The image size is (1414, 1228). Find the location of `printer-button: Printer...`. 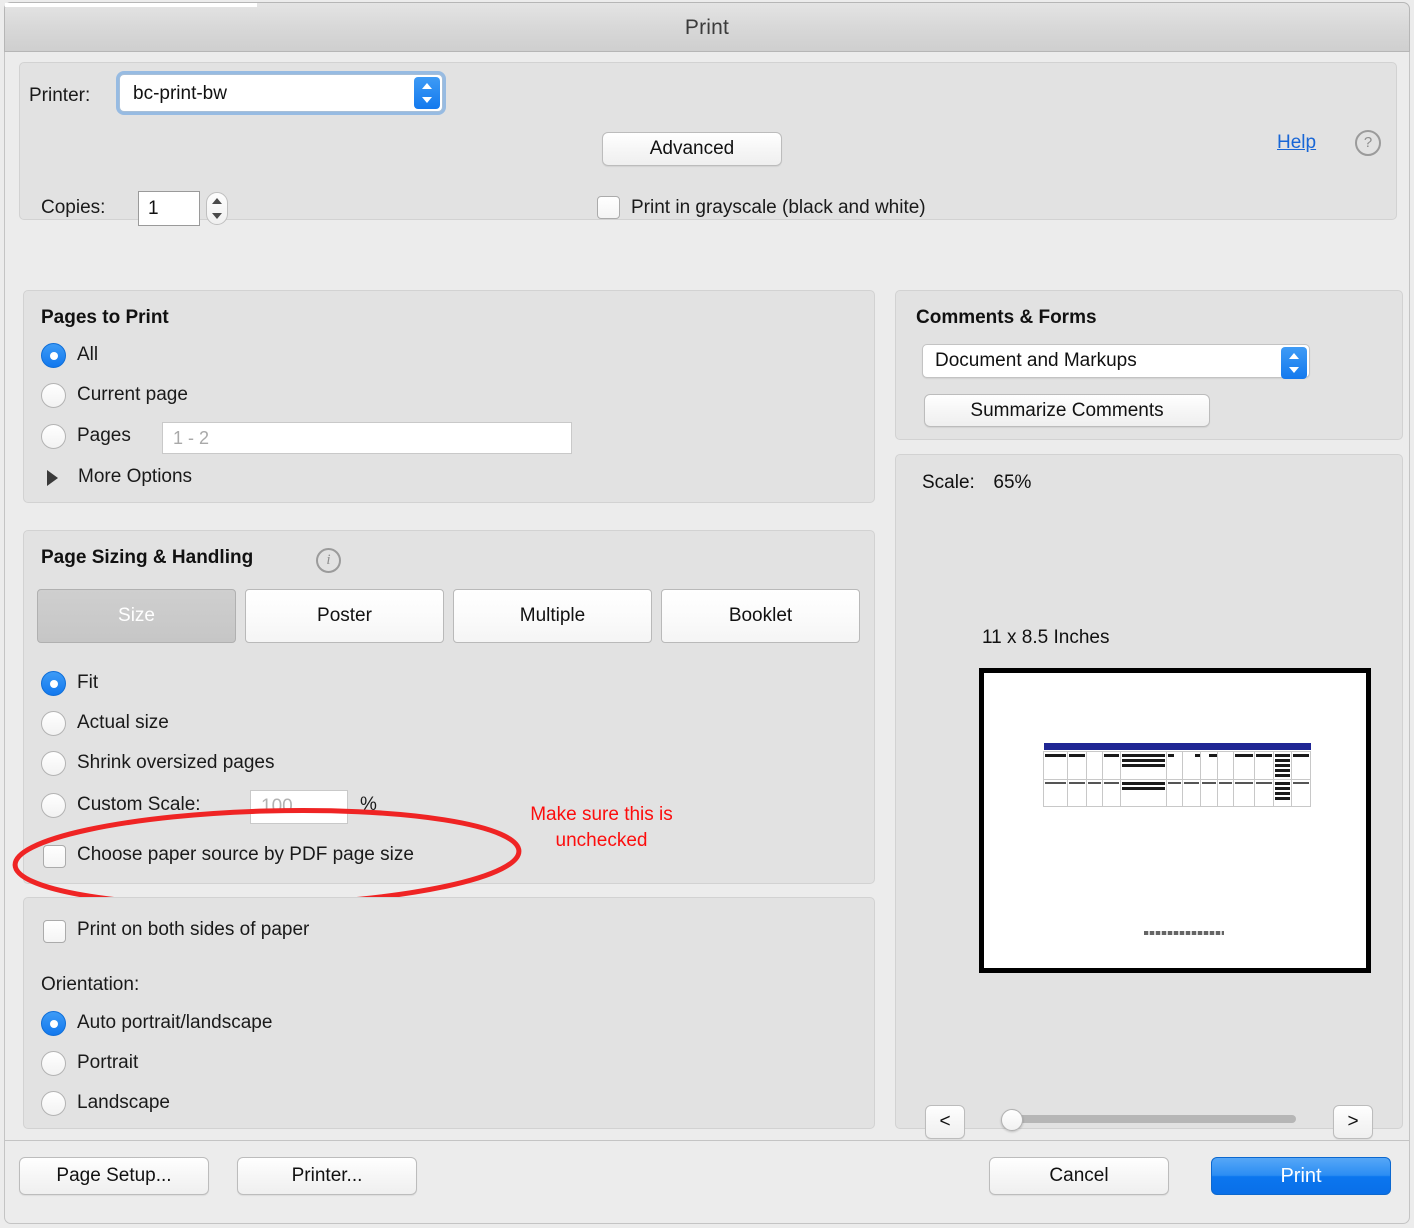

printer-button: Printer... is located at coordinates (327, 1176).